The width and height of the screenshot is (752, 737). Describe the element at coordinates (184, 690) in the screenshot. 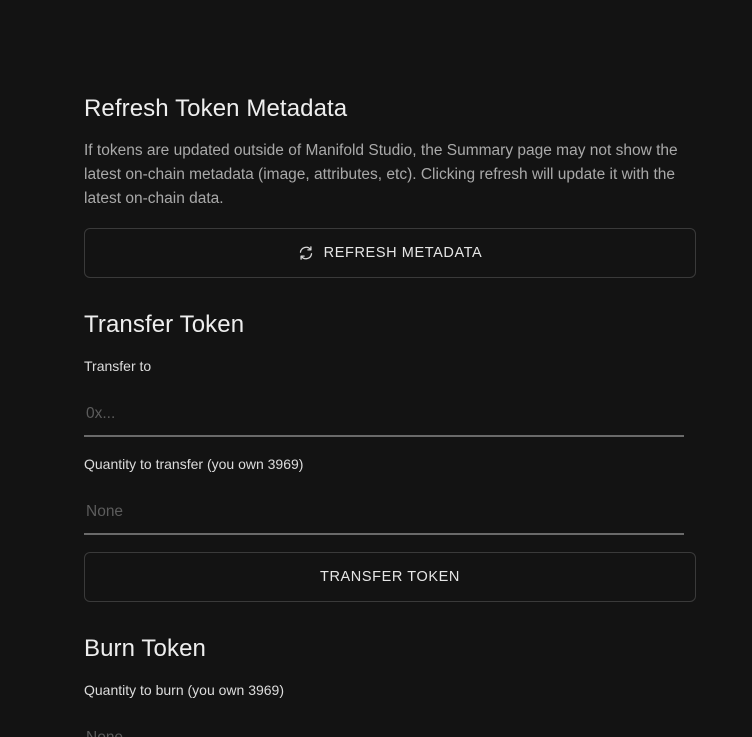

I see `burn-quantity-label: Quantity to burn (you own 3969)` at that location.